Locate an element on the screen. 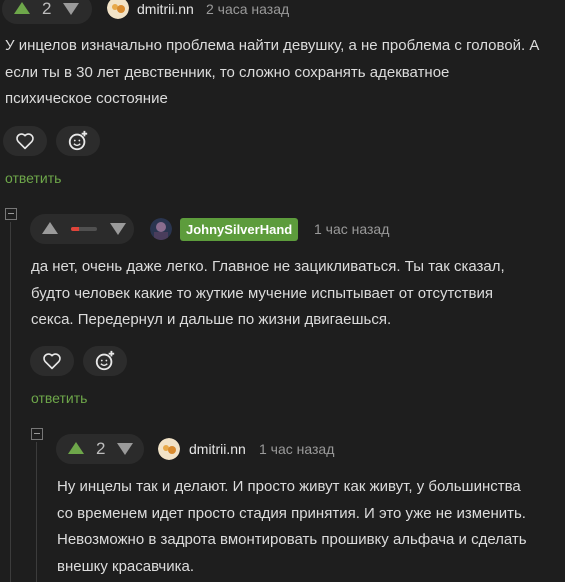 Image resolution: width=565 pixels, height=582 pixels. rating-control is located at coordinates (82, 229).